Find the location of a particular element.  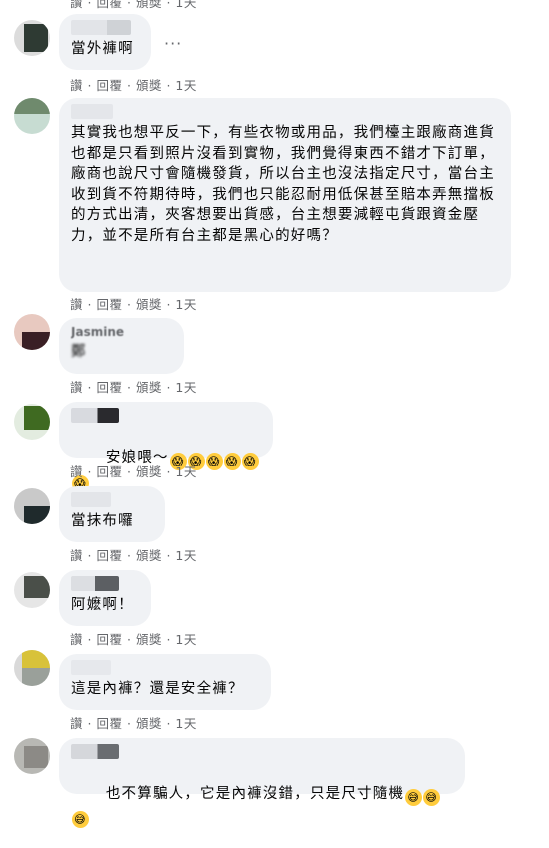

comment-bubble: Jasmine 鄭 is located at coordinates (121, 346).